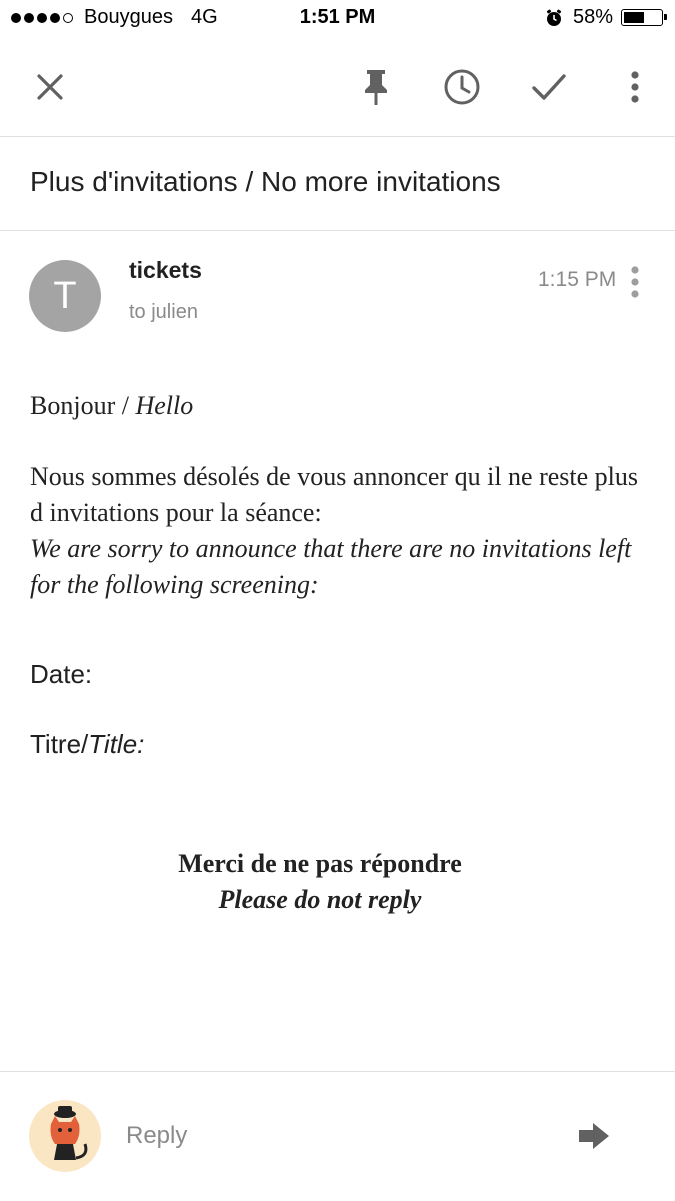 The width and height of the screenshot is (675, 1201). I want to click on battery-percent: 58%, so click(592, 17).